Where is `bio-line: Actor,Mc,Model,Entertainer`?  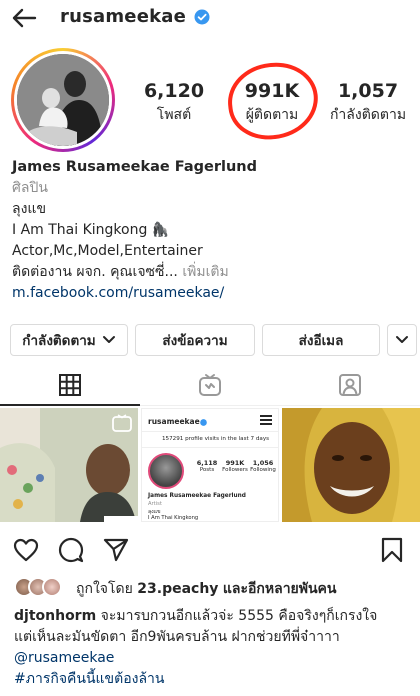 bio-line: Actor,Mc,Model,Entertainer is located at coordinates (107, 251).